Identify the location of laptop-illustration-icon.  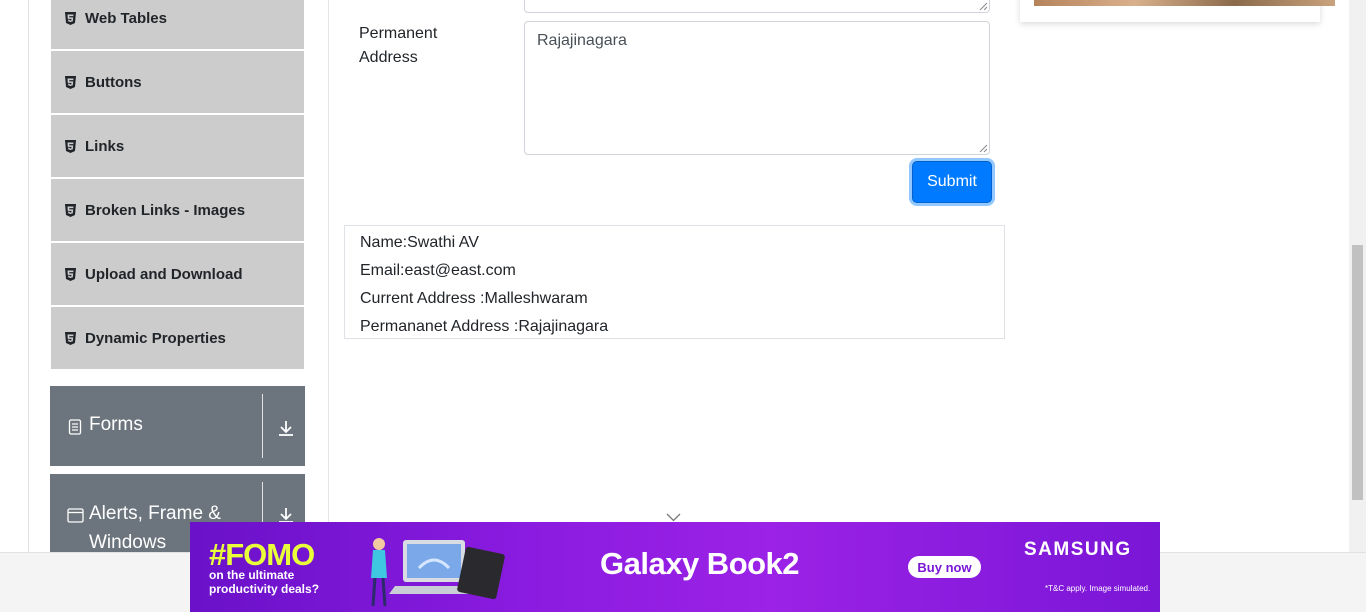
(438, 572).